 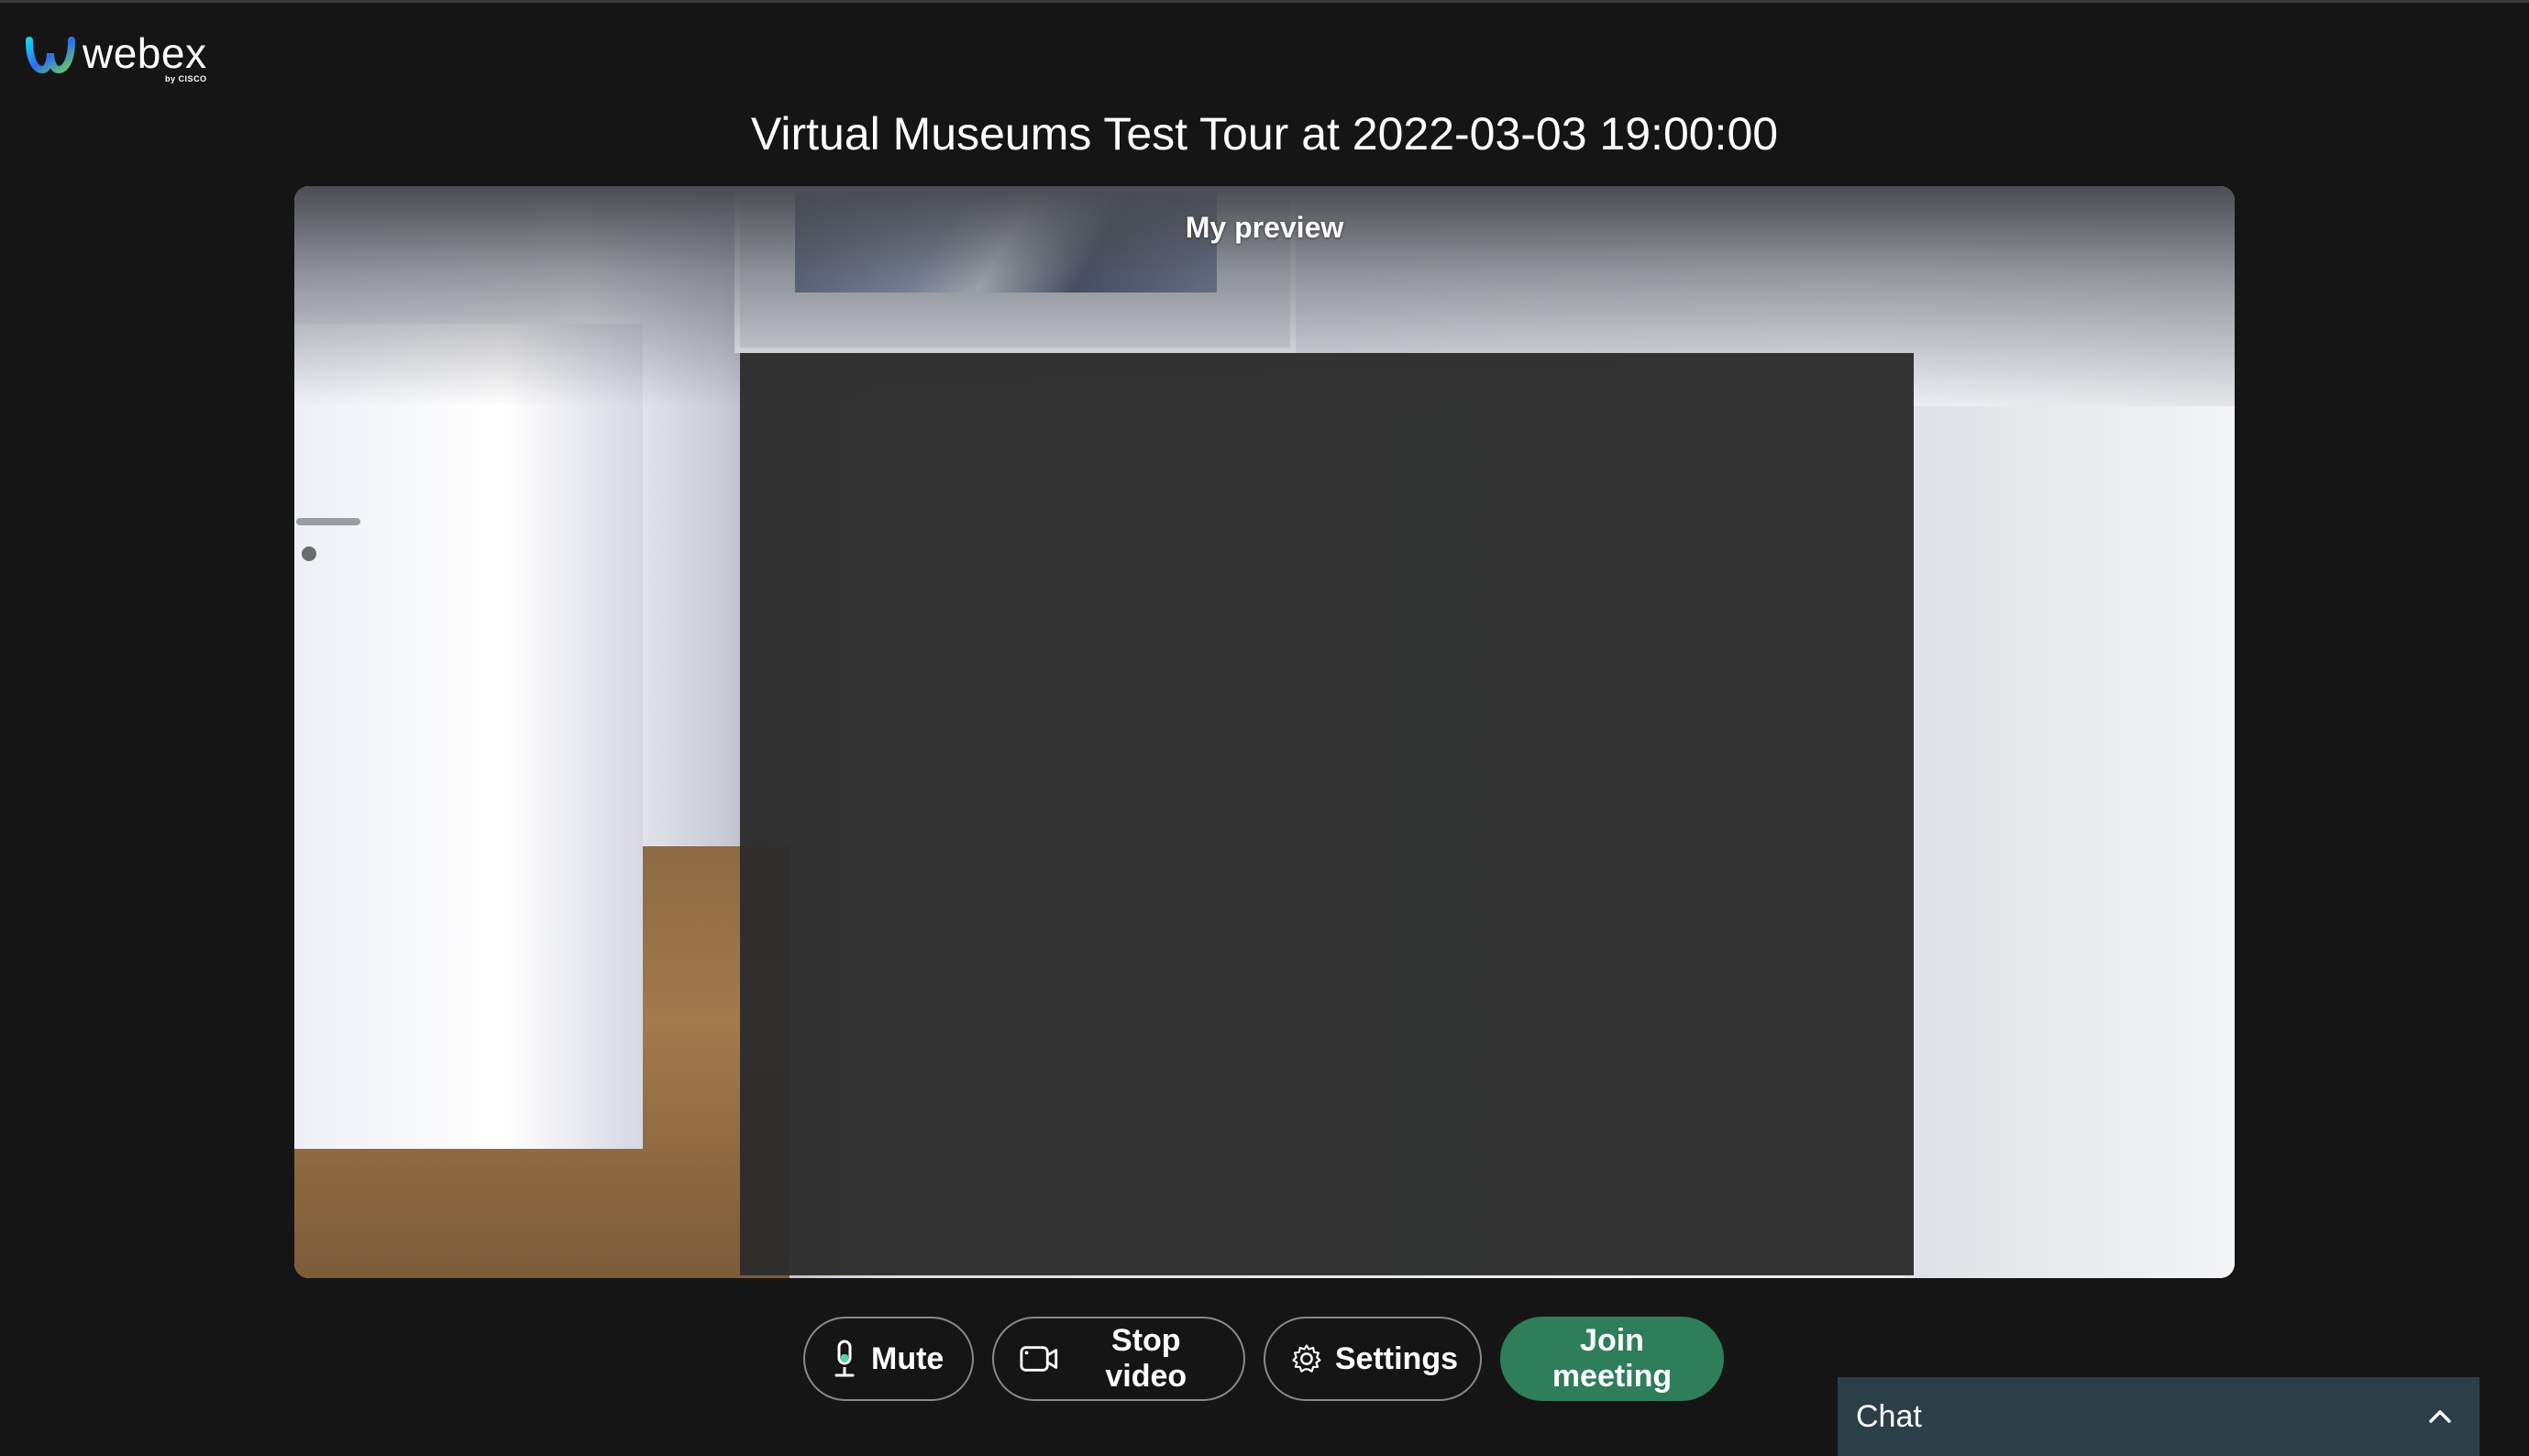 I want to click on mute-button: Mute, so click(x=888, y=1359).